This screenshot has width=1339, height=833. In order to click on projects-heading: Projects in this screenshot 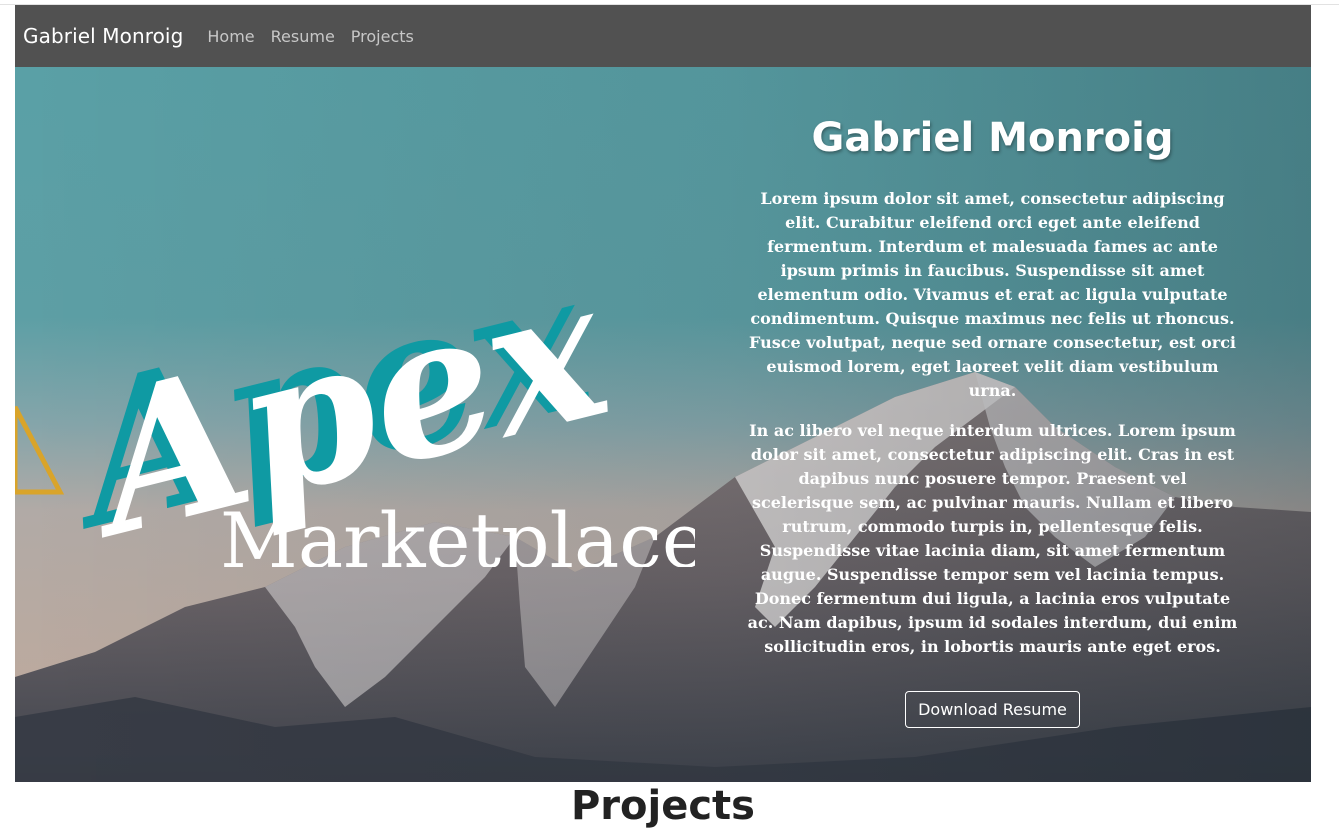, I will do `click(662, 806)`.